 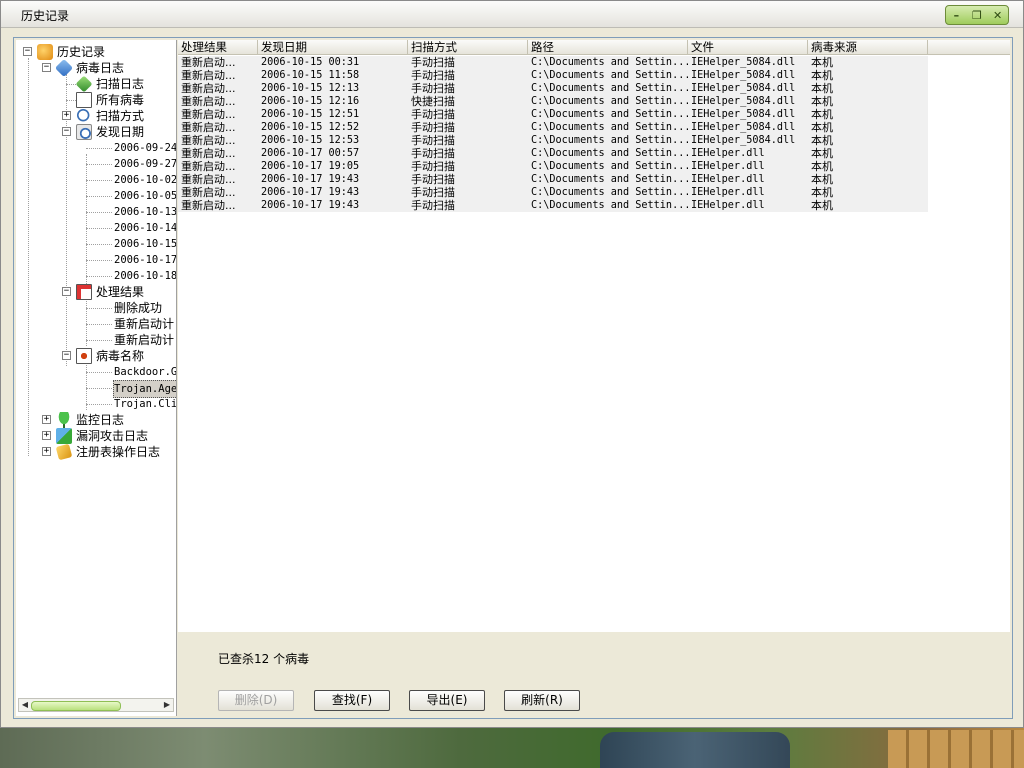 What do you see at coordinates (542, 700) in the screenshot?
I see `refresh-button: 刷新(R)` at bounding box center [542, 700].